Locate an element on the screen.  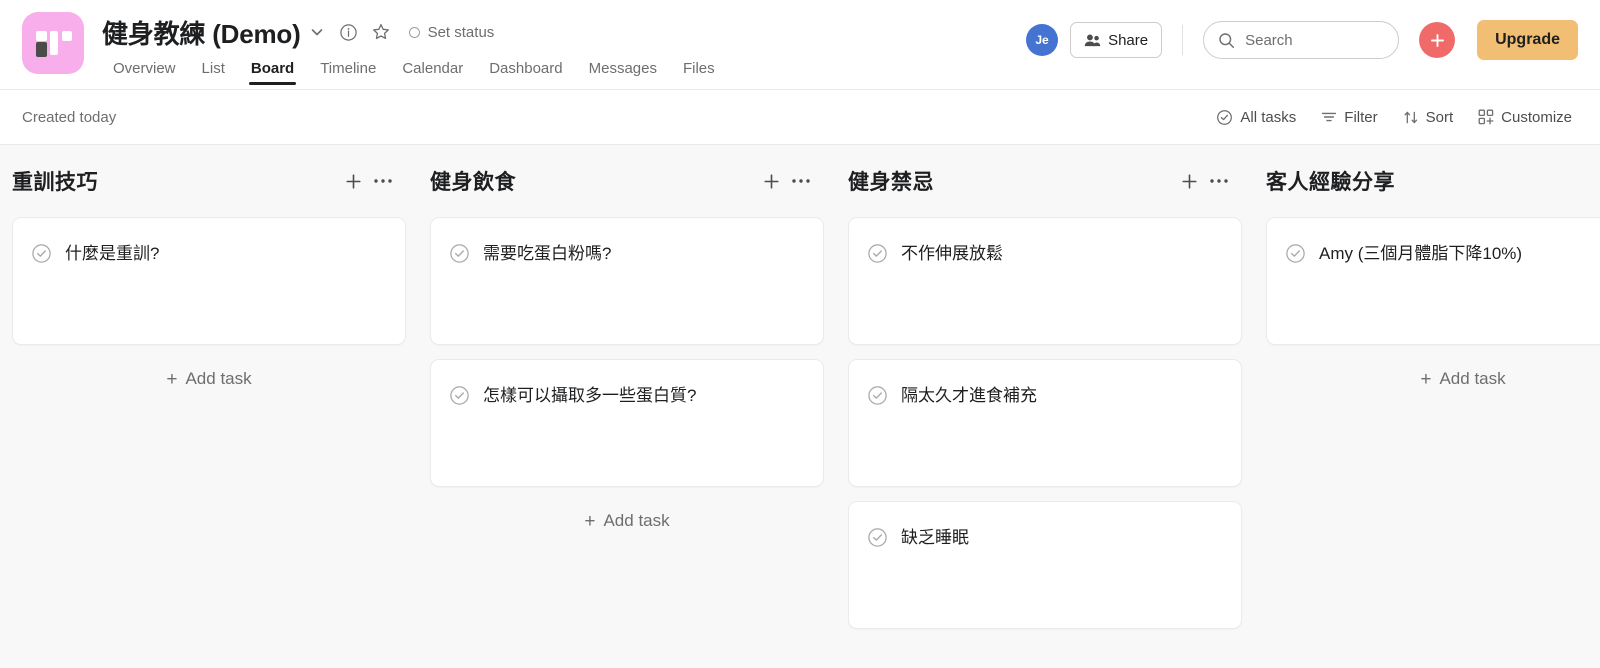
filter-button: Filter is located at coordinates (1349, 117).